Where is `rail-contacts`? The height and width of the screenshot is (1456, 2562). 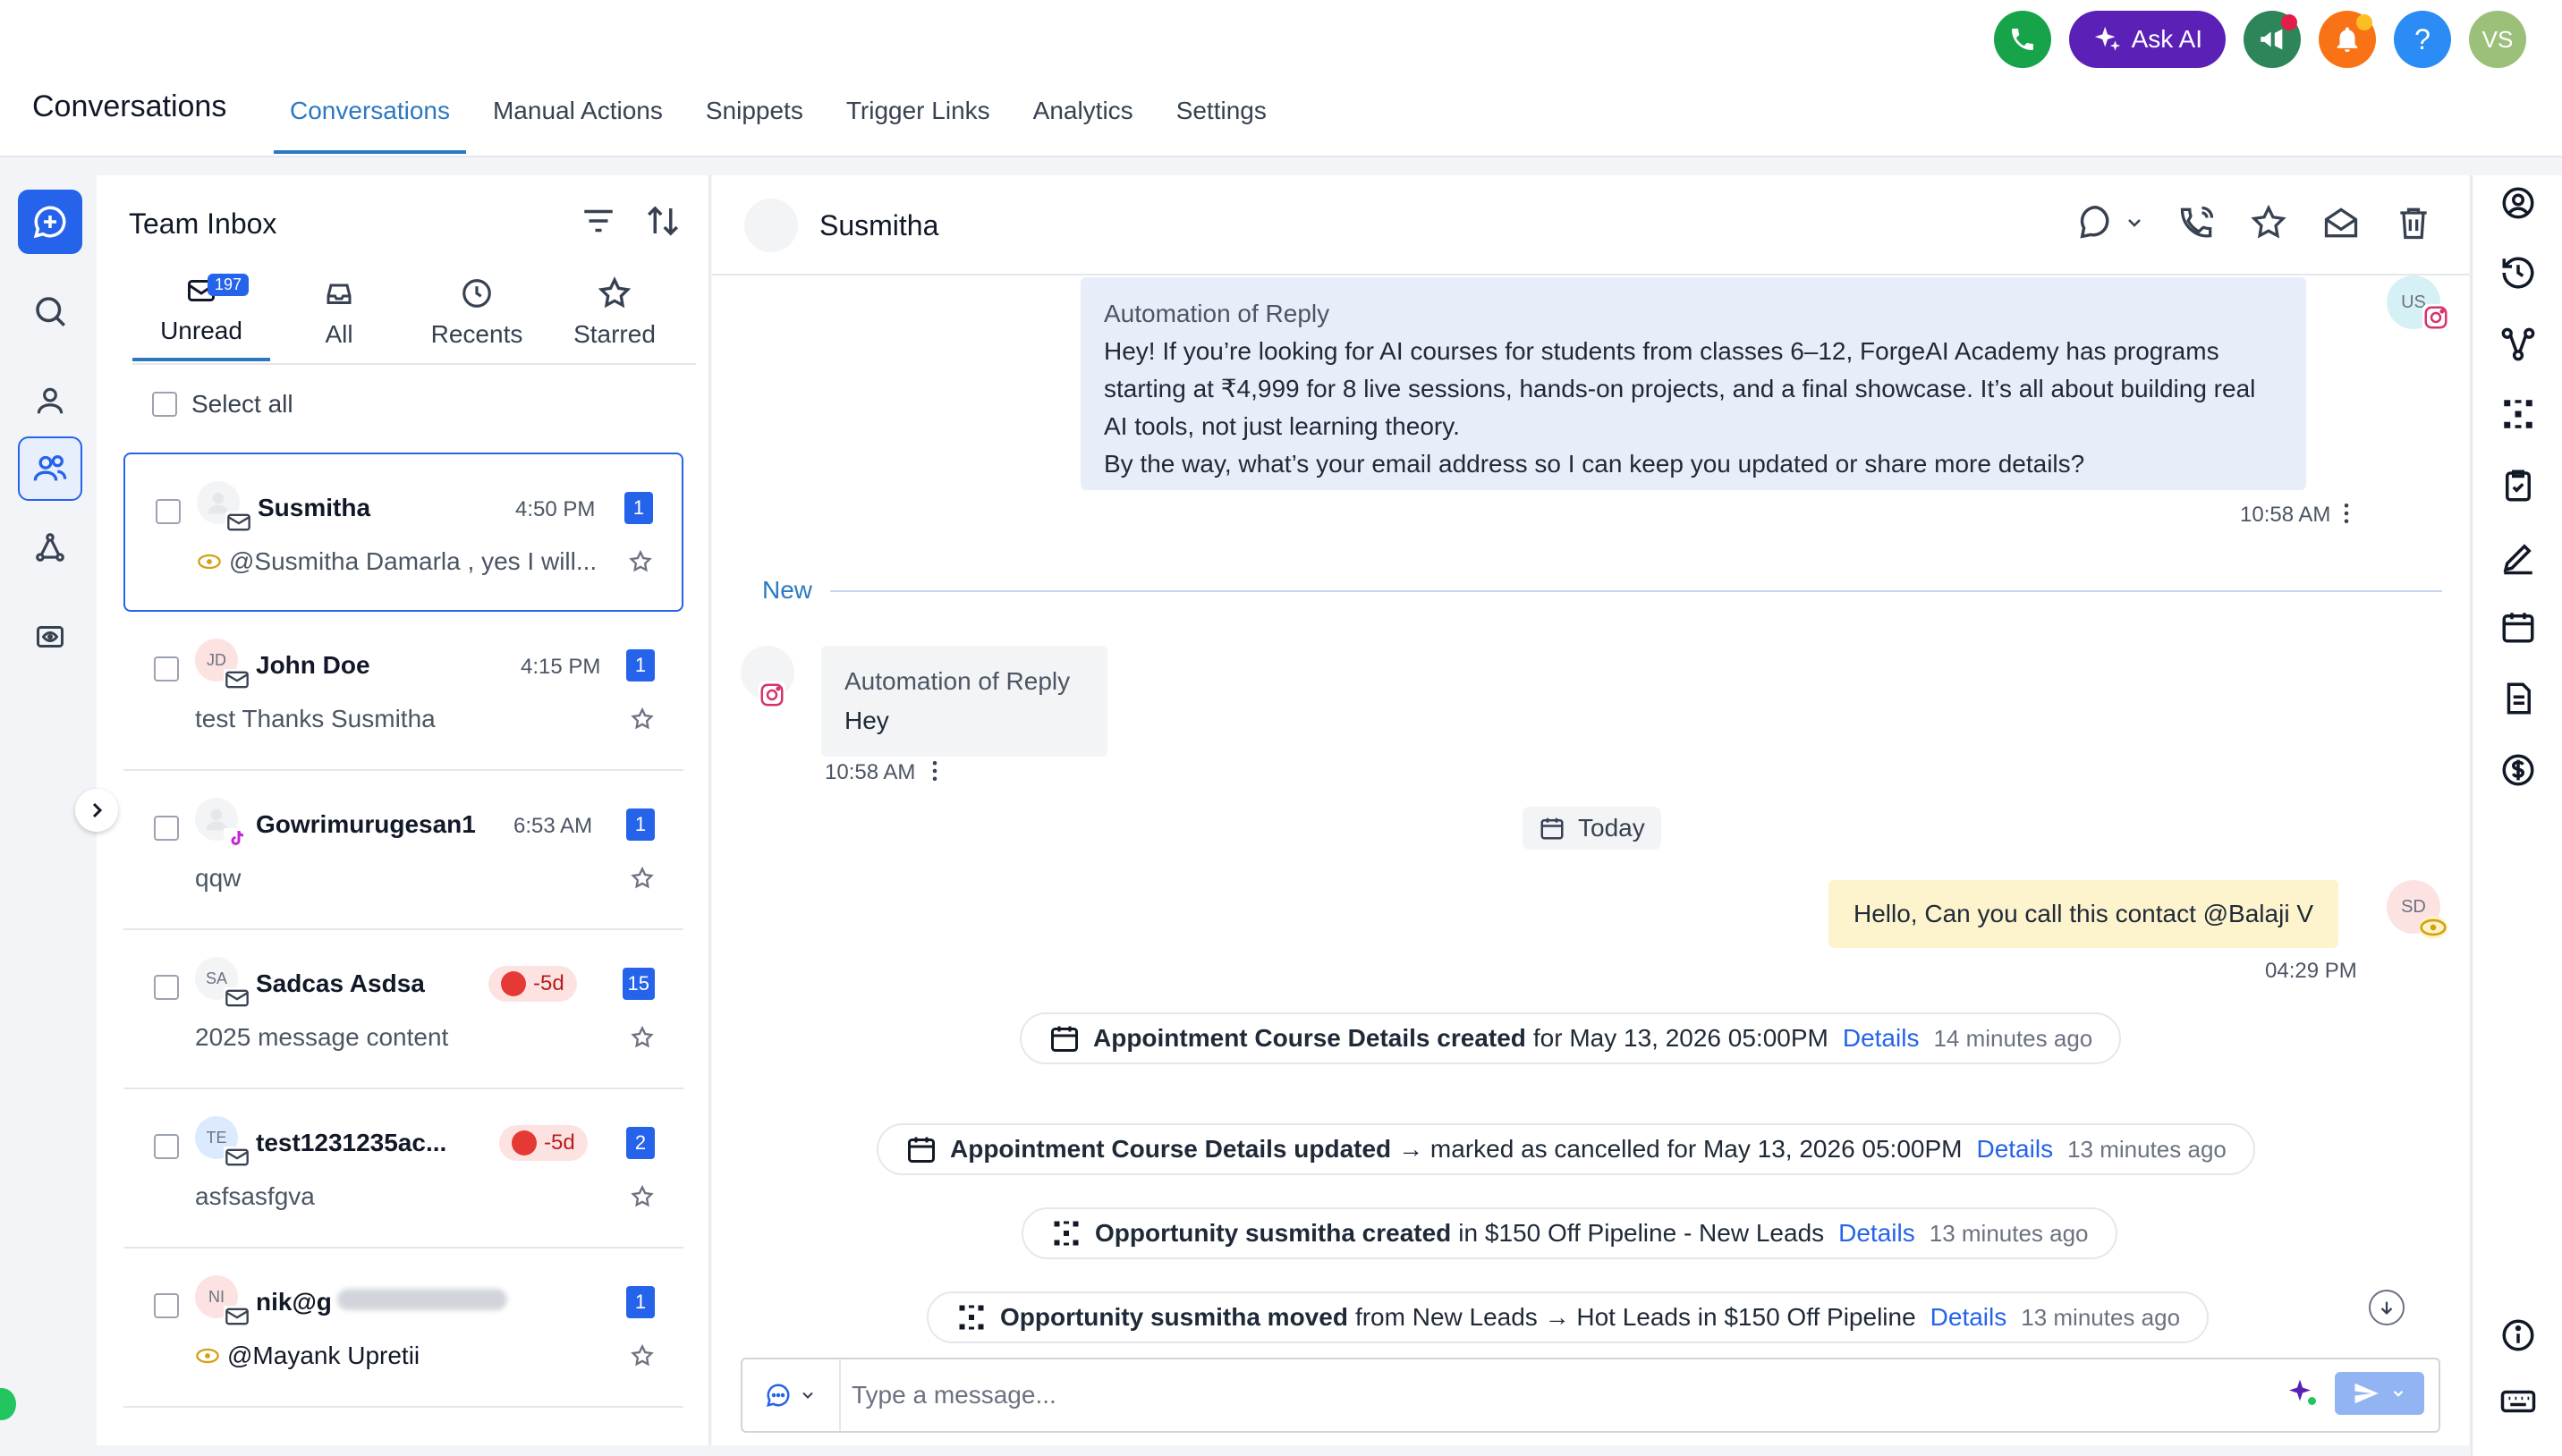
rail-contacts is located at coordinates (50, 400).